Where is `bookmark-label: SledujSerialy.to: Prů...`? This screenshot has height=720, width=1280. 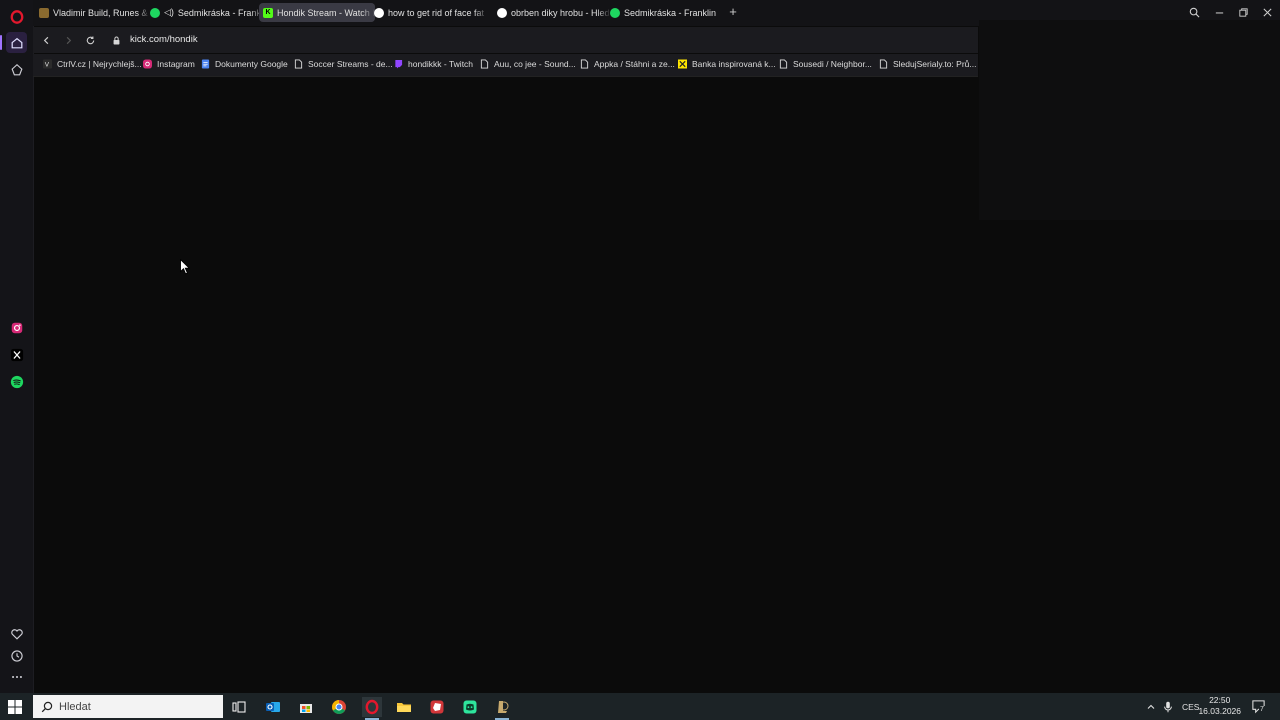 bookmark-label: SledujSerialy.to: Prů... is located at coordinates (935, 64).